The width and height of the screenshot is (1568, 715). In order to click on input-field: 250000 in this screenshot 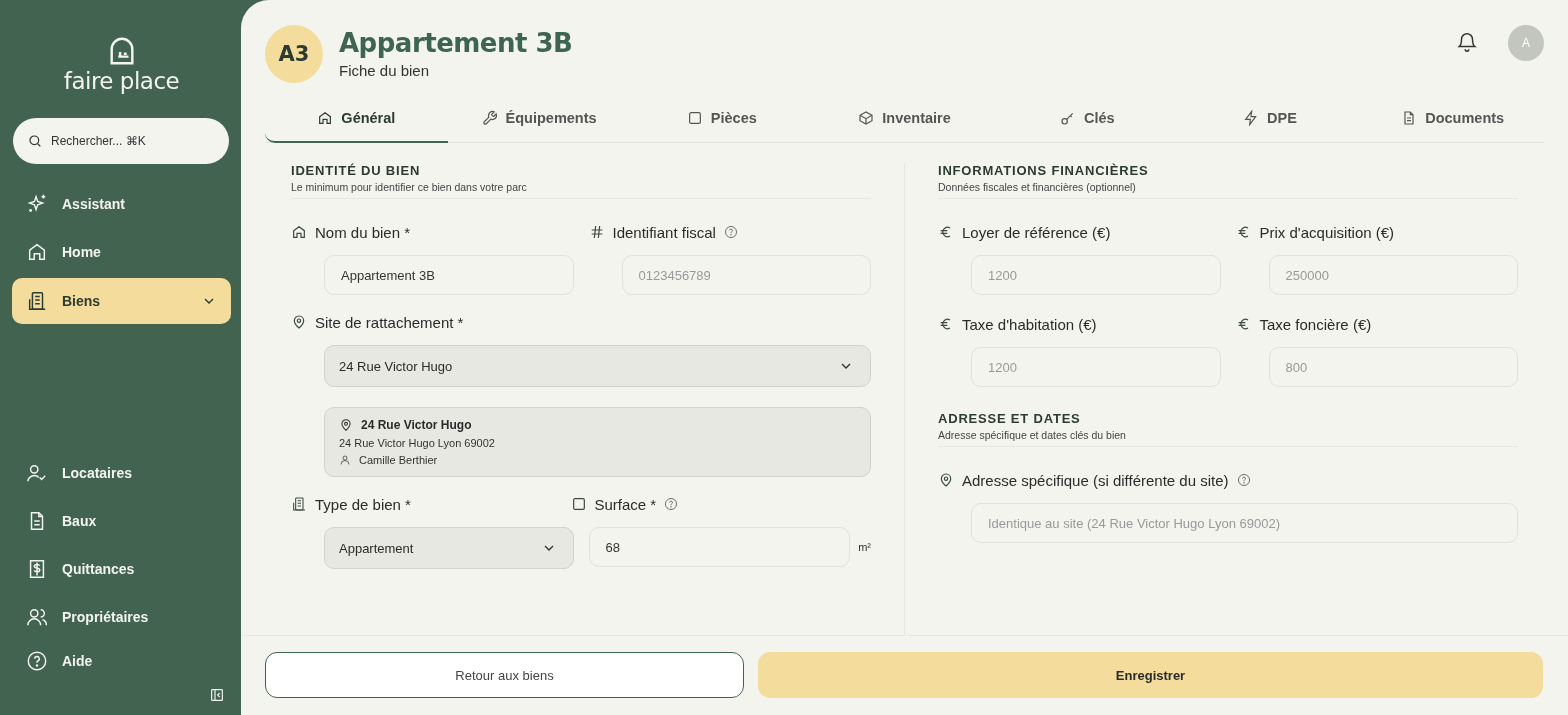, I will do `click(1393, 275)`.